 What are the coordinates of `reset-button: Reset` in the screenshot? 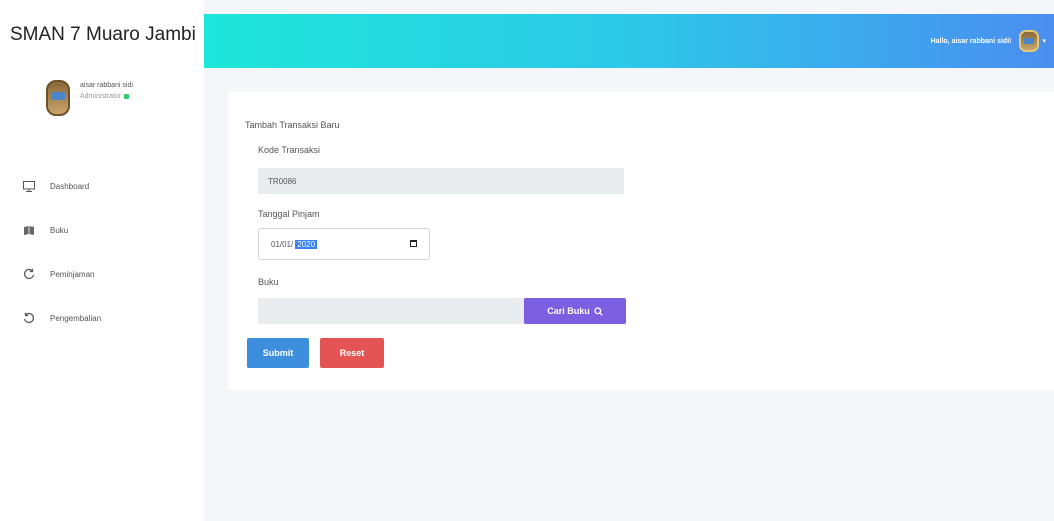 It's located at (352, 353).